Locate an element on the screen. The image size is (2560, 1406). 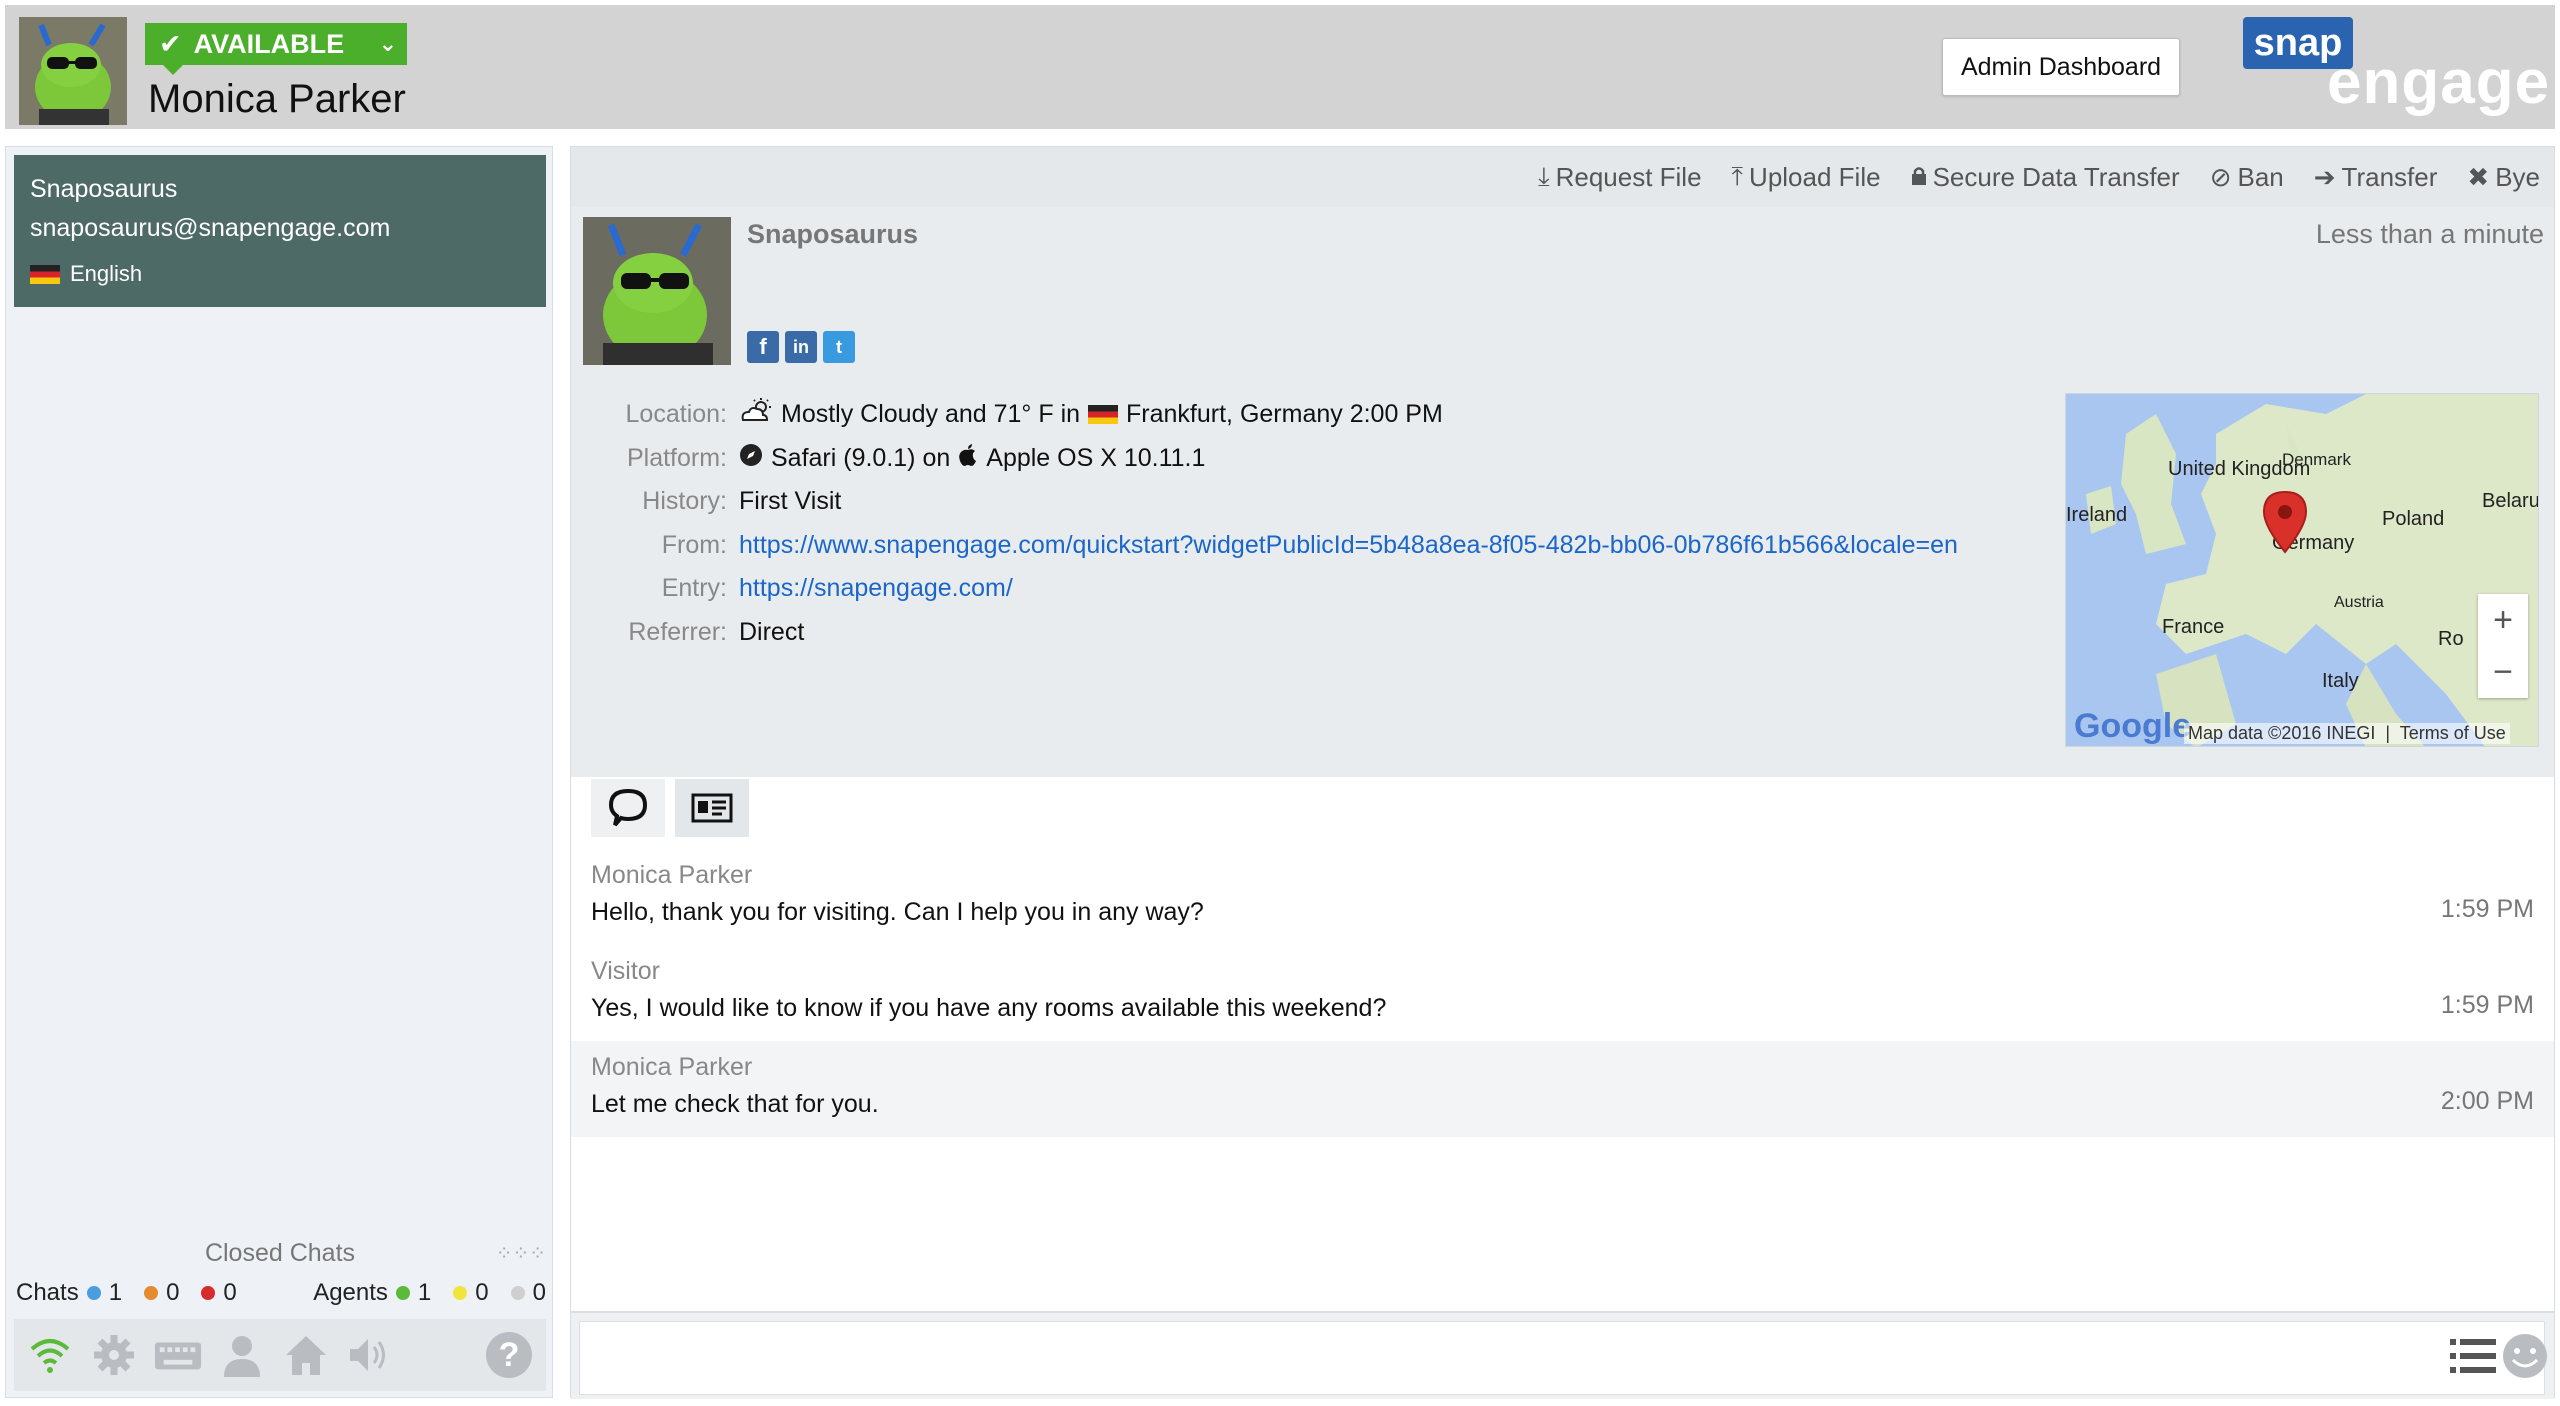
home-icon is located at coordinates (306, 1355).